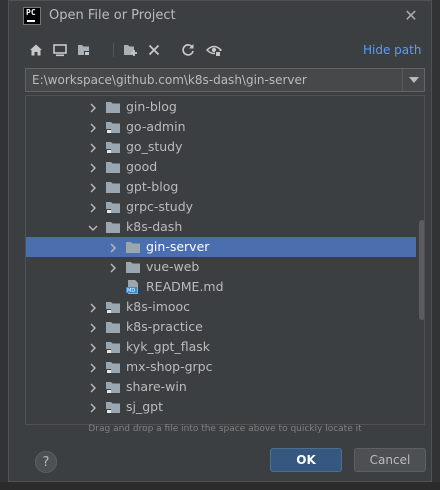 The image size is (440, 490). I want to click on tree-row: gpt-blog, so click(221, 187).